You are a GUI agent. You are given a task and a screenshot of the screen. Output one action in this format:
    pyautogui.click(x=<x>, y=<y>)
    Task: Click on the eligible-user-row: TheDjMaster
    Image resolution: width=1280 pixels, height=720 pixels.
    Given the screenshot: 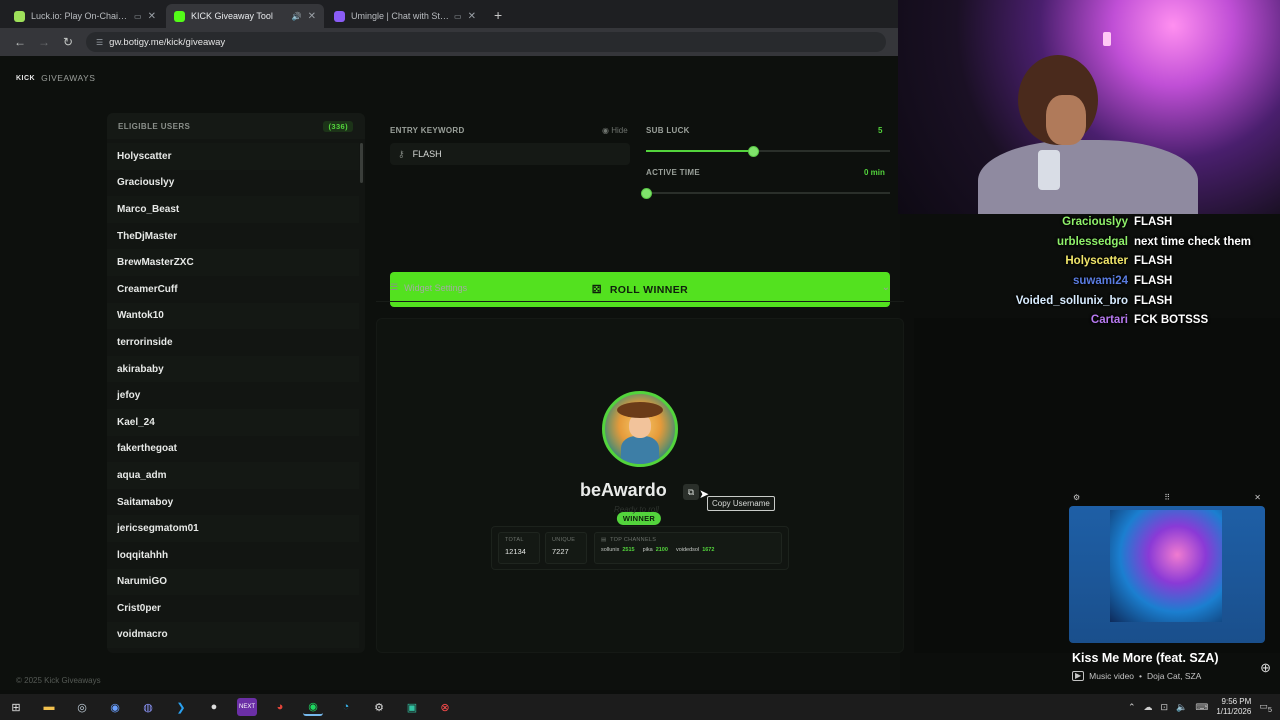 What is the action you would take?
    pyautogui.click(x=233, y=236)
    